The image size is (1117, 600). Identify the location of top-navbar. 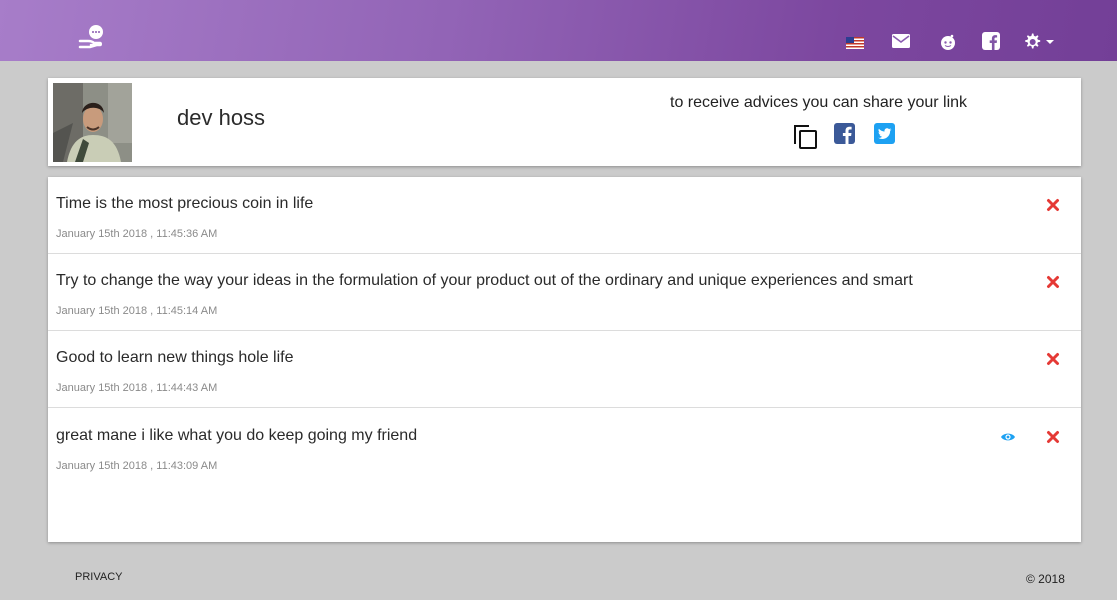
(558, 30).